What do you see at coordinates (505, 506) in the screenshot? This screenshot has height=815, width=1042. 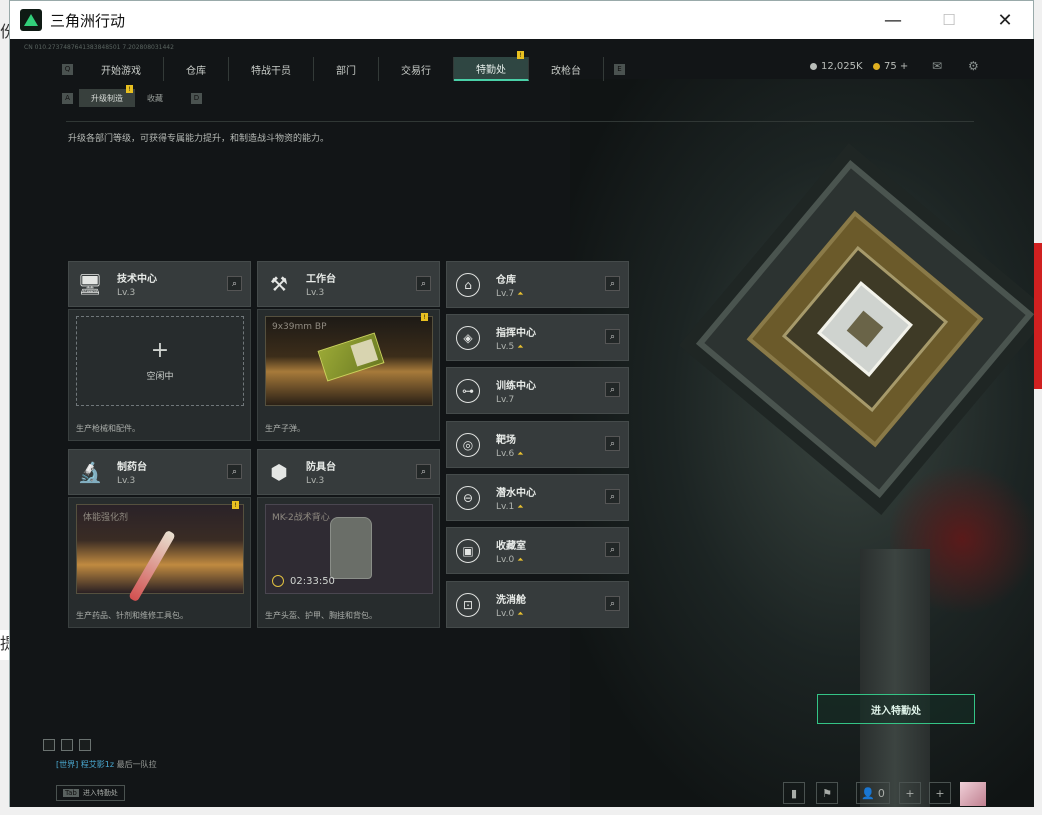 I see `department-level: Lv.1` at bounding box center [505, 506].